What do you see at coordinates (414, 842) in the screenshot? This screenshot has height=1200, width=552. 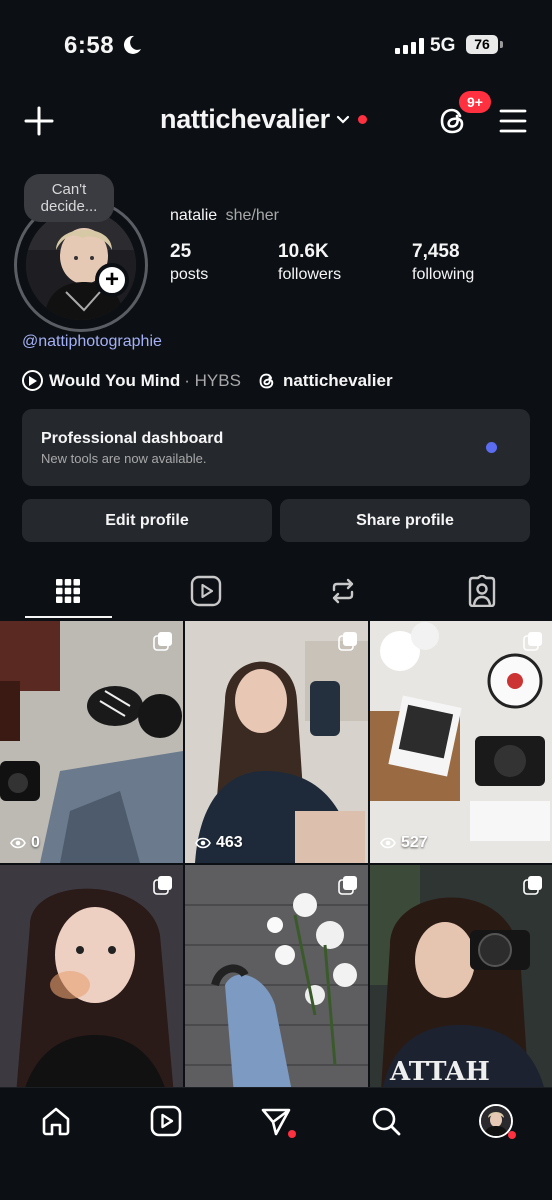 I see `post-view-count: 527` at bounding box center [414, 842].